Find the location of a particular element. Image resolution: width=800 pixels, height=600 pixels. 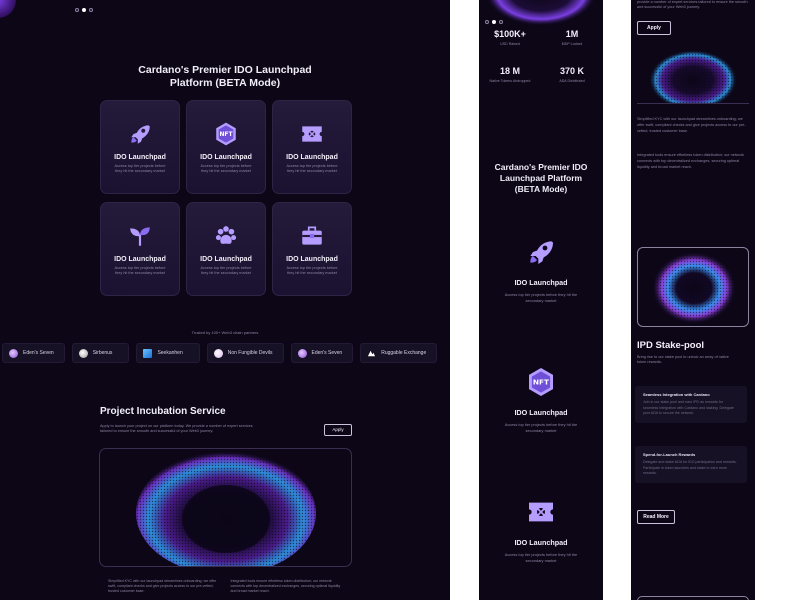

stat-item: $100K+ USD Raised is located at coordinates (510, 37).